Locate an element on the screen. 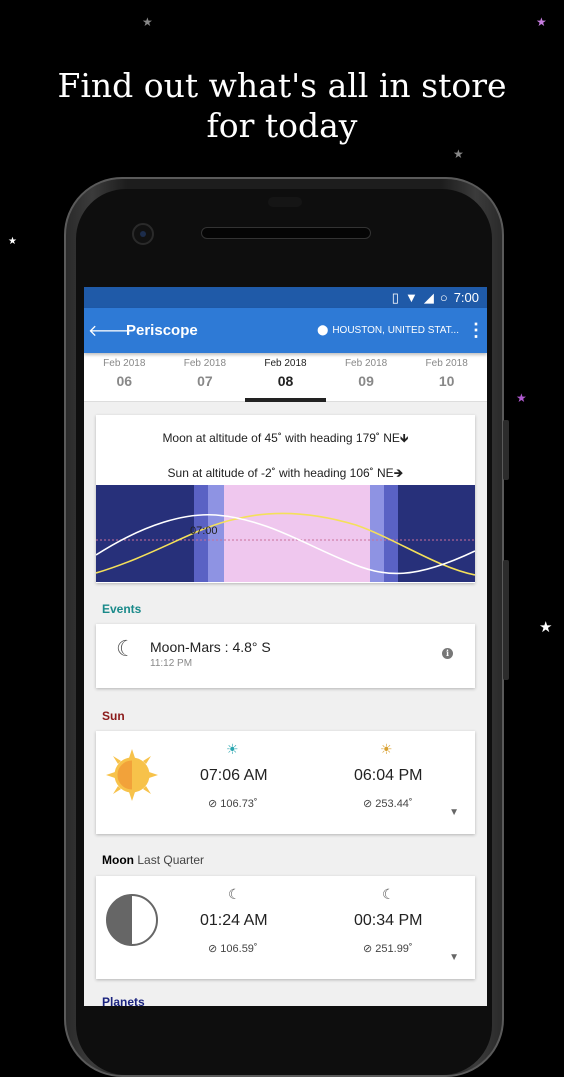  arrow-left-icon: 🡐 is located at coordinates (109, 330).